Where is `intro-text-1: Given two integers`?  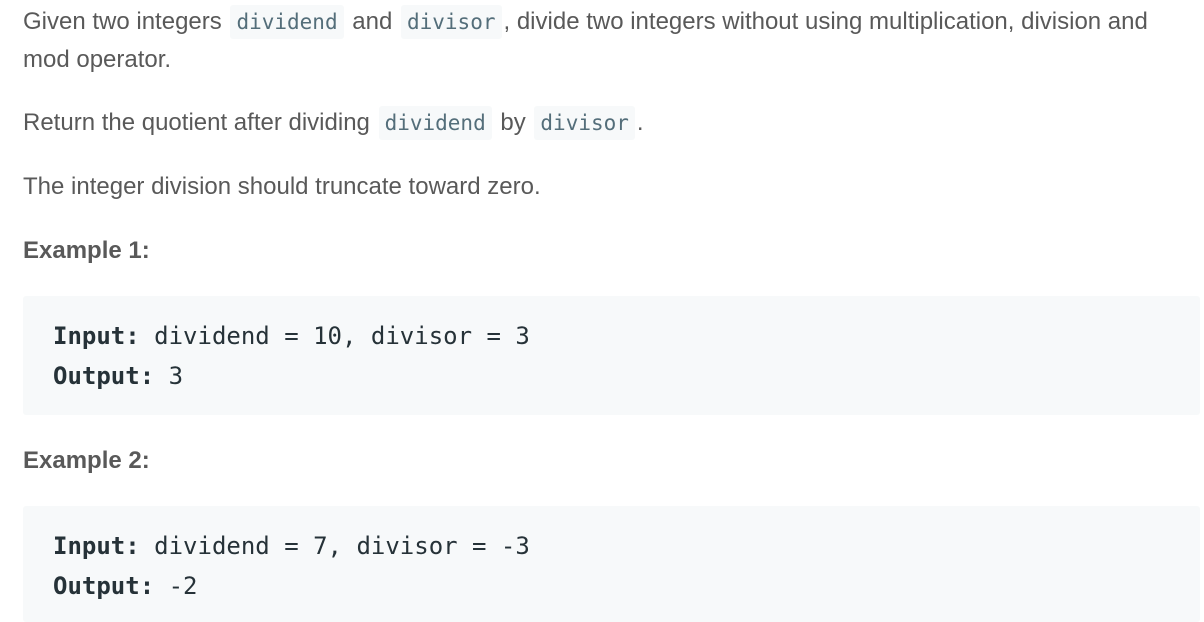 intro-text-1: Given two integers is located at coordinates (126, 21).